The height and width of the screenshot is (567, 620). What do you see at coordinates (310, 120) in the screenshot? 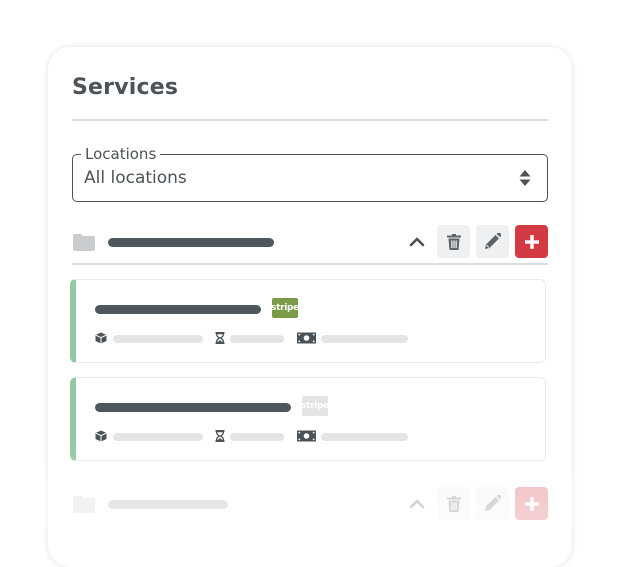
I see `title-divider` at bounding box center [310, 120].